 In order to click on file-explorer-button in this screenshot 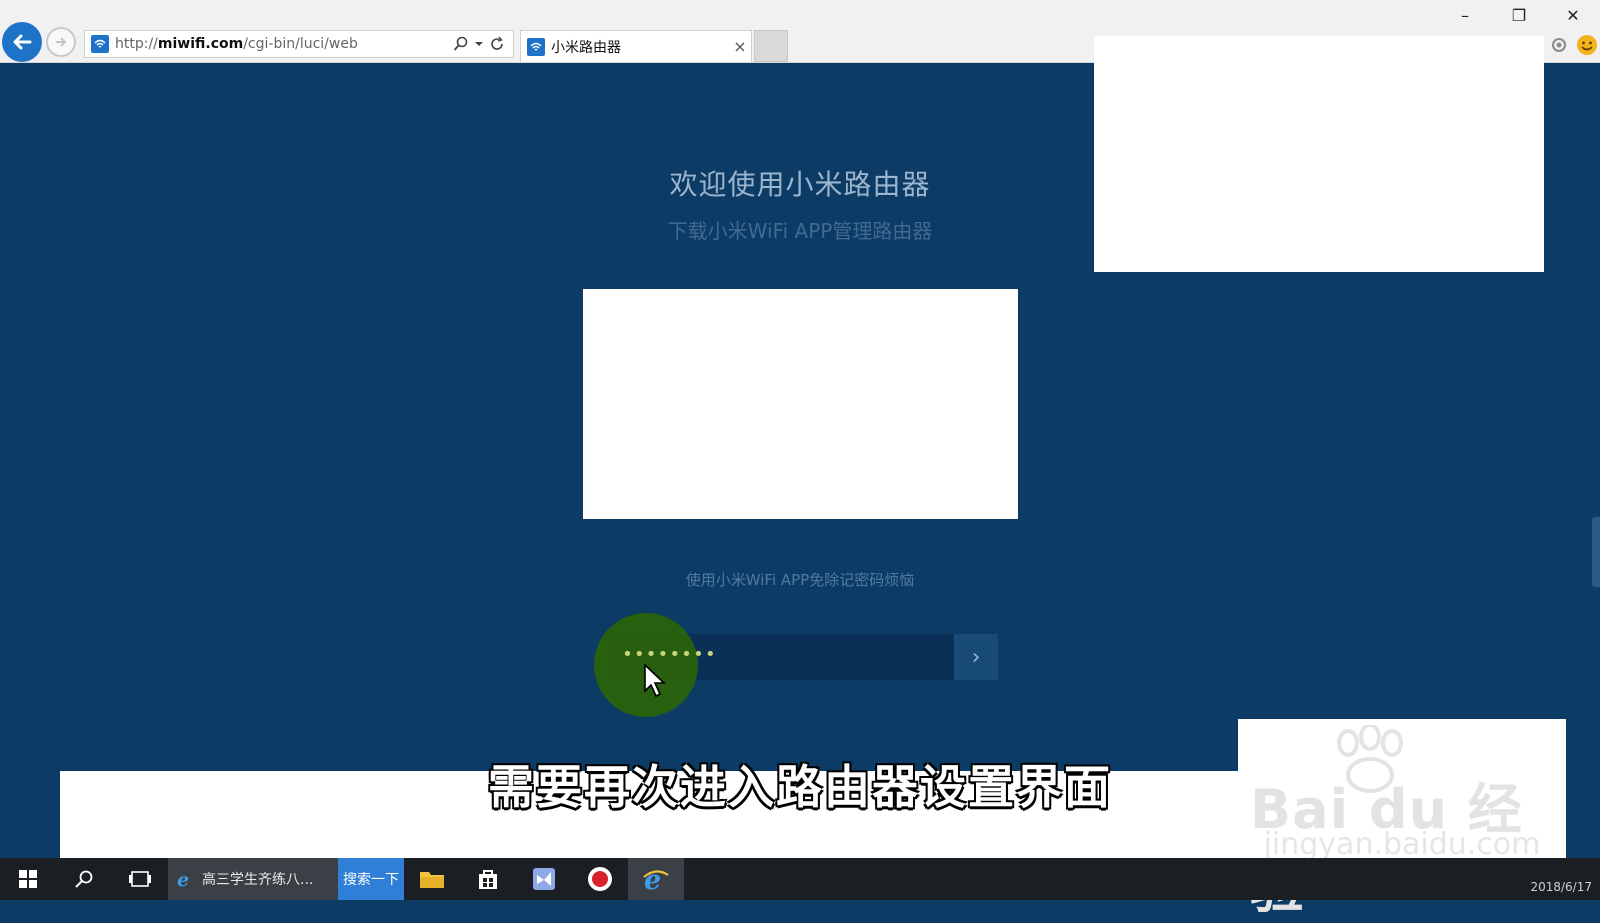, I will do `click(432, 879)`.